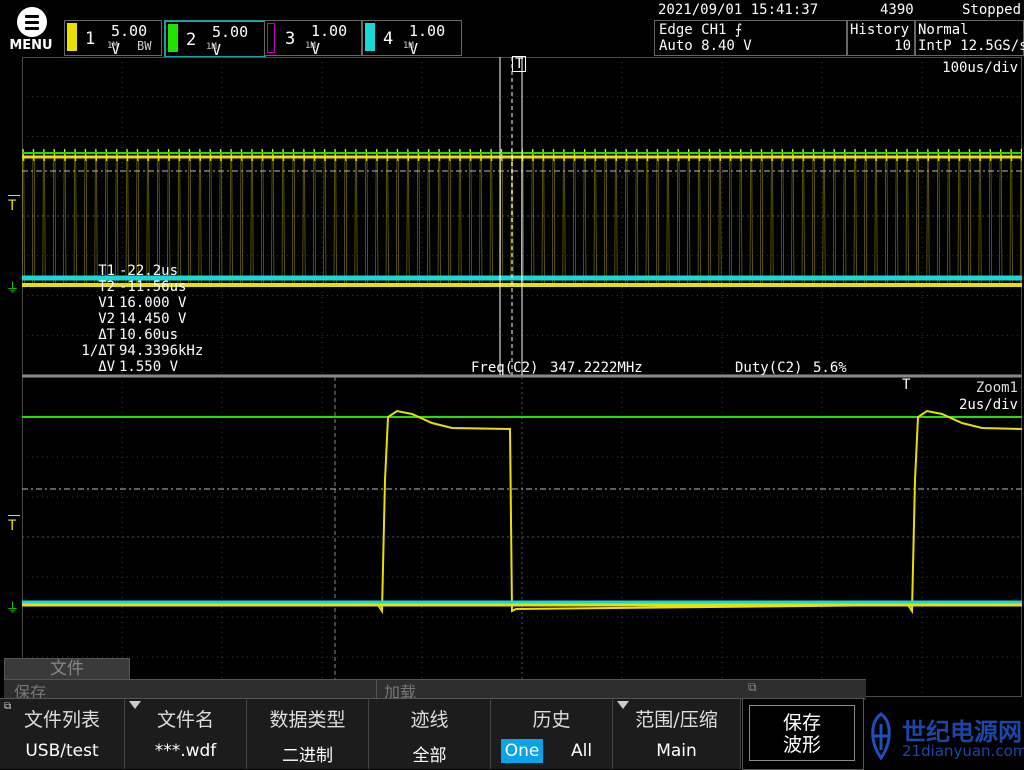 This screenshot has height=770, width=1024. What do you see at coordinates (329, 40) in the screenshot?
I see `channel-3-scale: 1.00 V` at bounding box center [329, 40].